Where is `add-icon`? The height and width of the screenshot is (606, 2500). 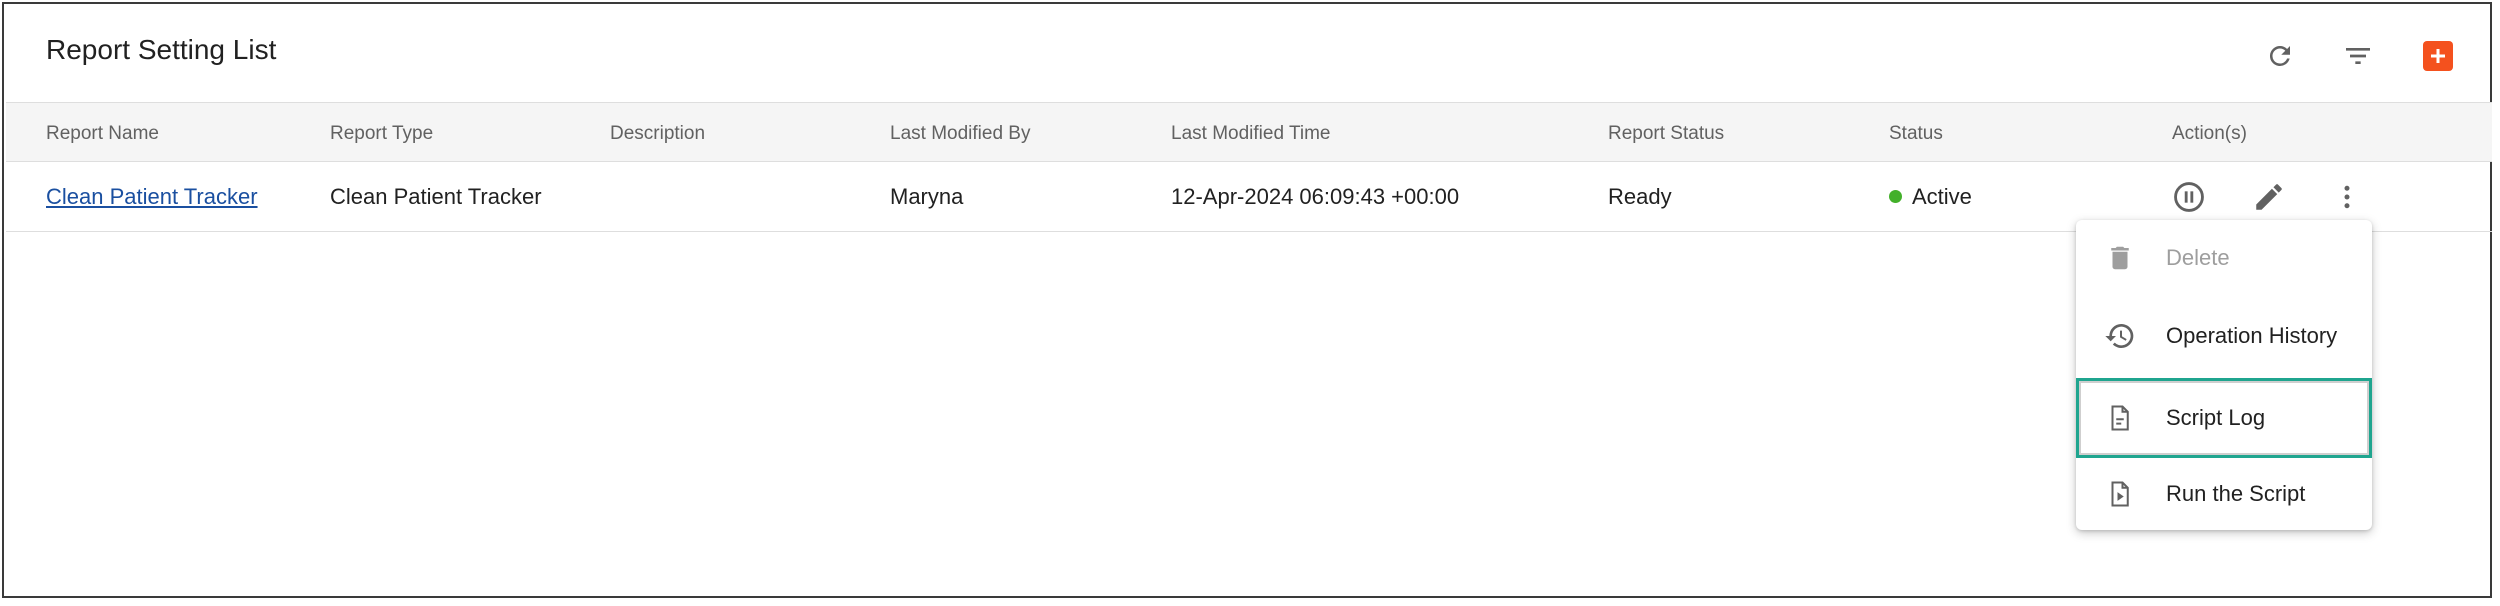 add-icon is located at coordinates (2438, 56).